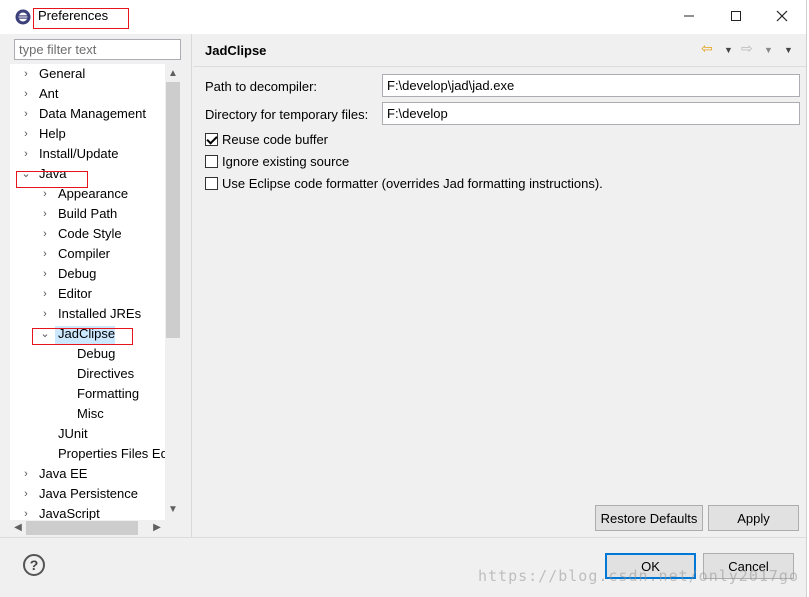 Image resolution: width=809 pixels, height=597 pixels. Describe the element at coordinates (173, 74) in the screenshot. I see `chevron-up-icon: ▲` at that location.